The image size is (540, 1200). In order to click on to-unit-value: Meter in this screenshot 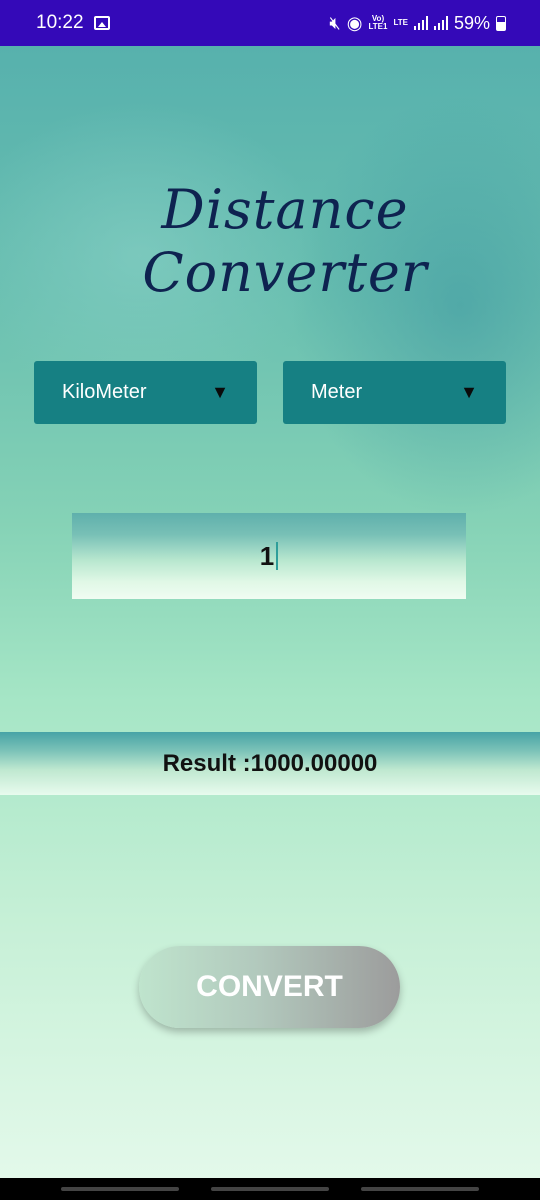, I will do `click(337, 392)`.